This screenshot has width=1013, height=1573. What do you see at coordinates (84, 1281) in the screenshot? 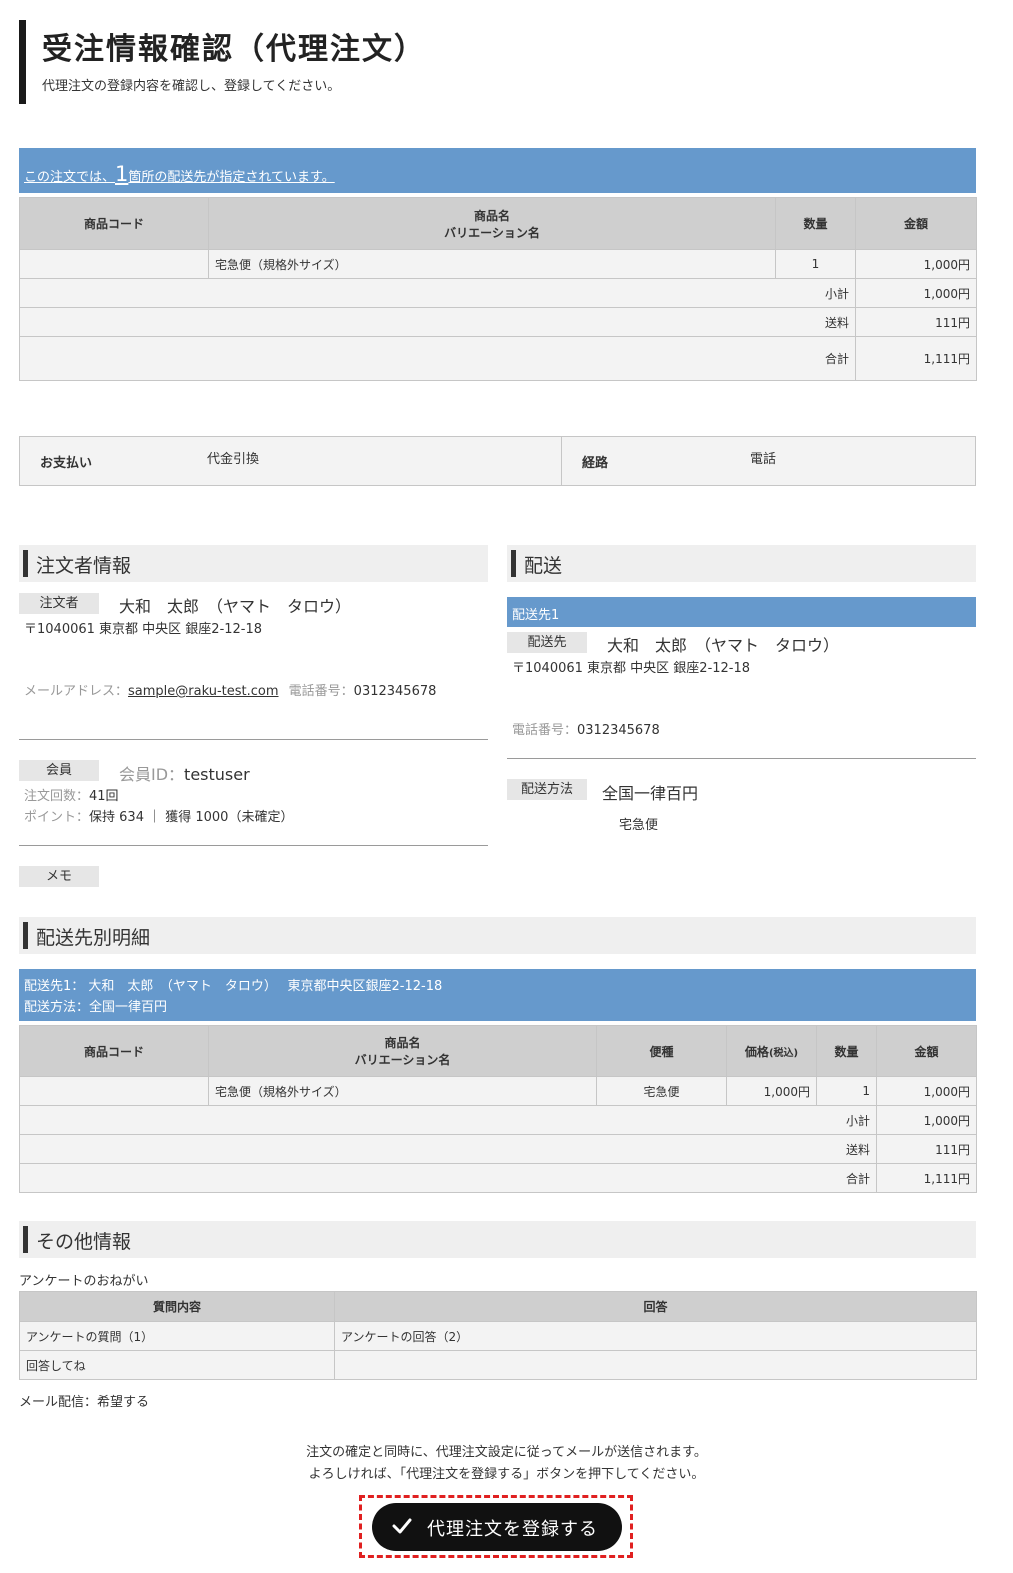
I see `survey-title: アンケートのおねがい` at bounding box center [84, 1281].